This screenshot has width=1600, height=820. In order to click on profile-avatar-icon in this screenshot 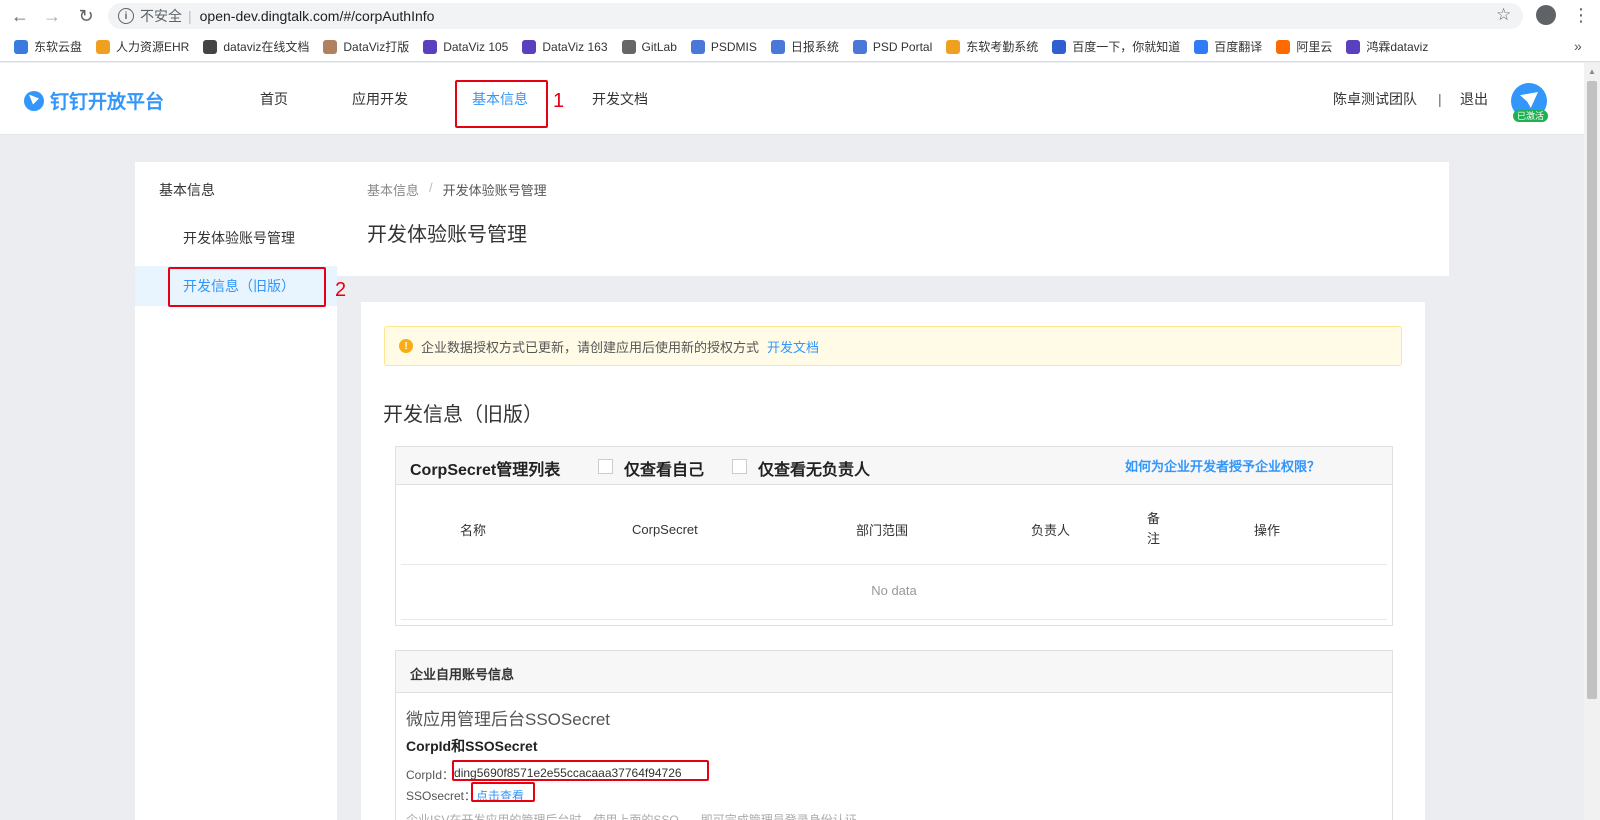, I will do `click(1546, 15)`.